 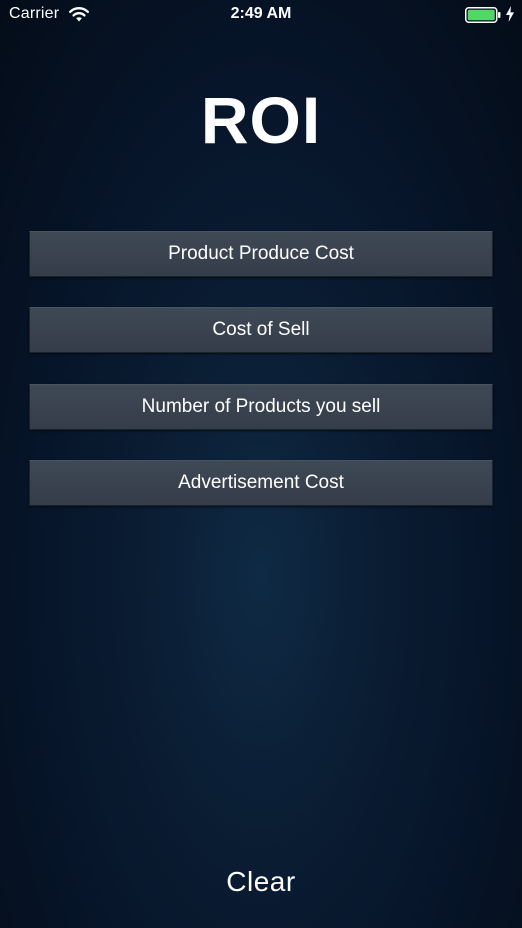 I want to click on cost-of-sell-button: Cost of Sell, so click(x=261, y=330).